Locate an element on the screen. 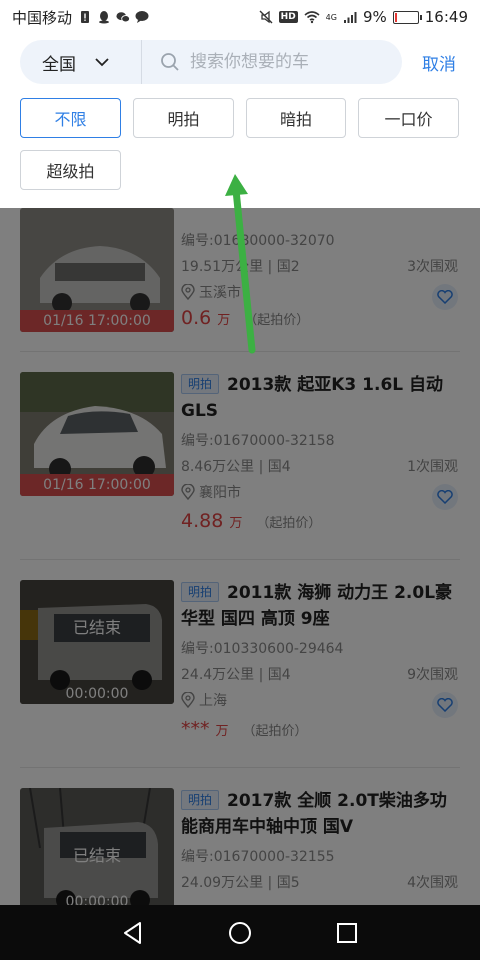  wechat-icon is located at coordinates (123, 17).